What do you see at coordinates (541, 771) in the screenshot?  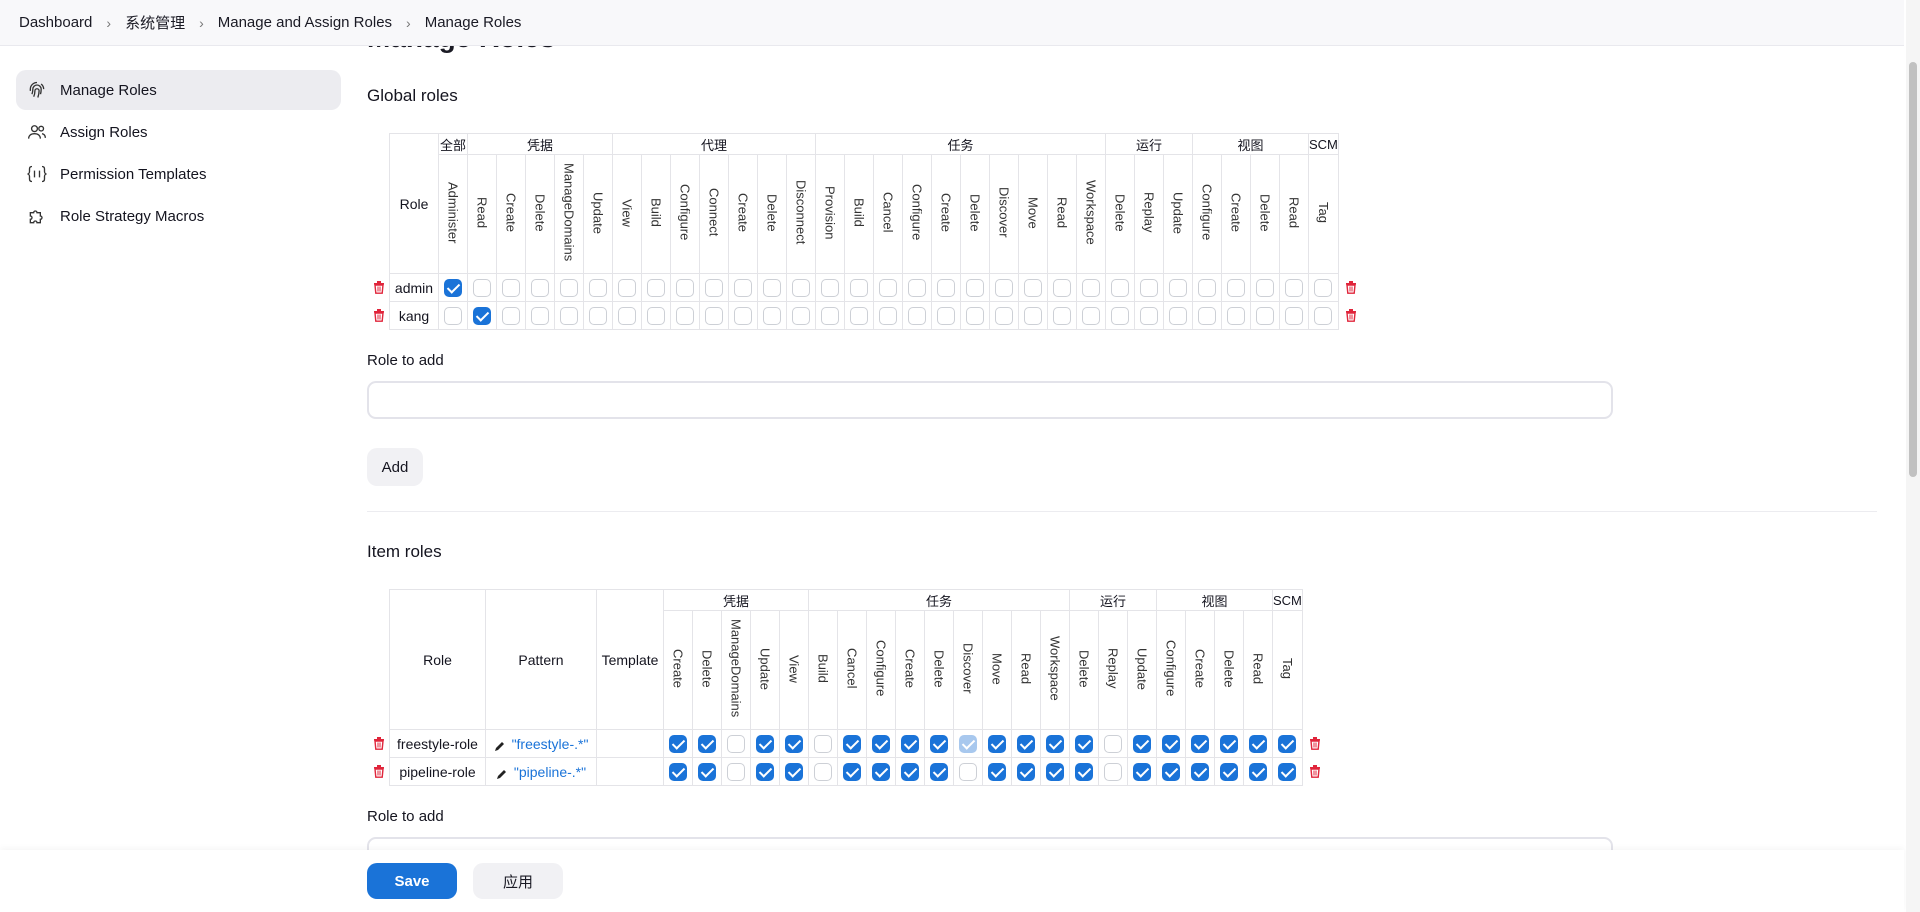 I see `pattern-cell: "pipeline-.*"` at bounding box center [541, 771].